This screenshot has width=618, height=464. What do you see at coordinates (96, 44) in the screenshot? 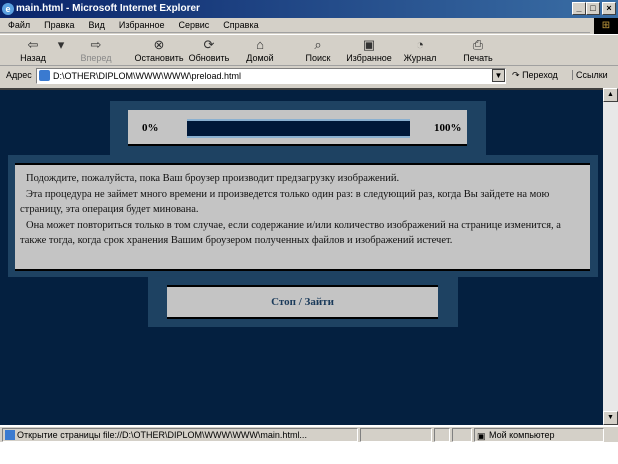
I see `forward-arrow-icon: ⇨` at bounding box center [96, 44].